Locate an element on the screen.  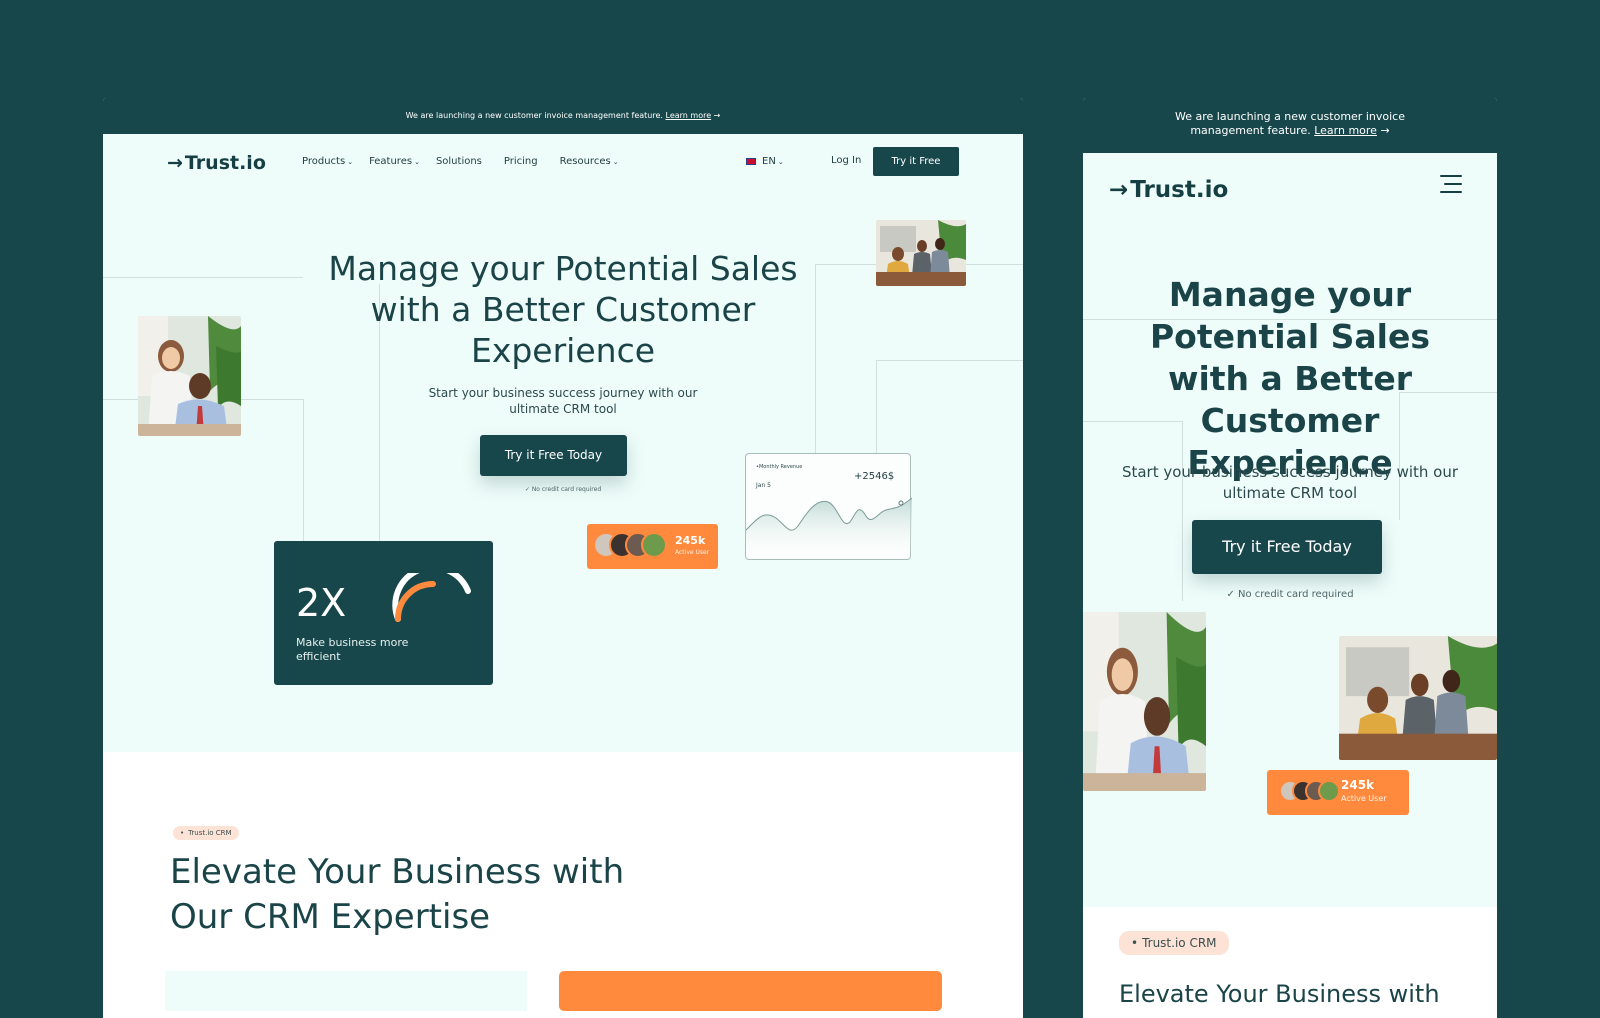
nav-item-products: Products ⌄ is located at coordinates (327, 161).